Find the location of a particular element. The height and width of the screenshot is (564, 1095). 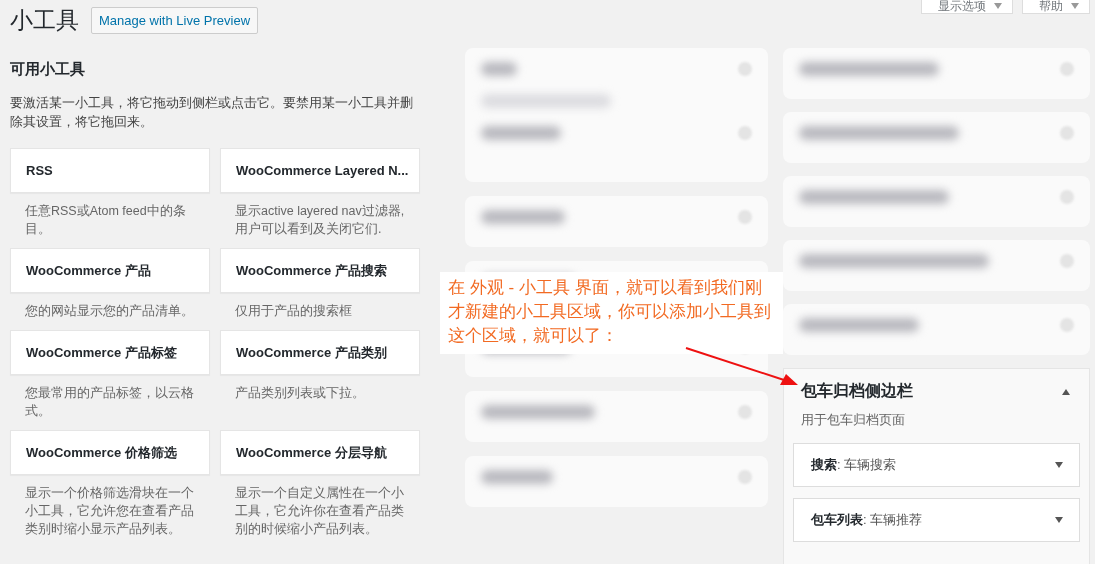

widget-label: 搜索: 车辆搜索 is located at coordinates (854, 465).